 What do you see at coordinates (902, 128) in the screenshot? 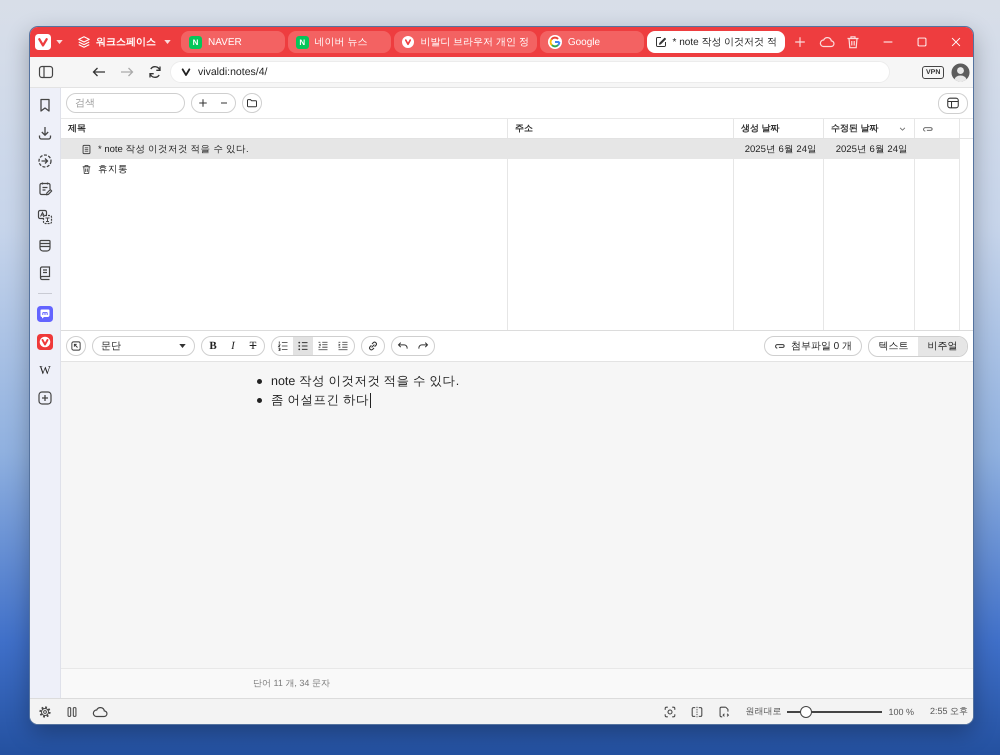
I see `sort-caret-icon` at bounding box center [902, 128].